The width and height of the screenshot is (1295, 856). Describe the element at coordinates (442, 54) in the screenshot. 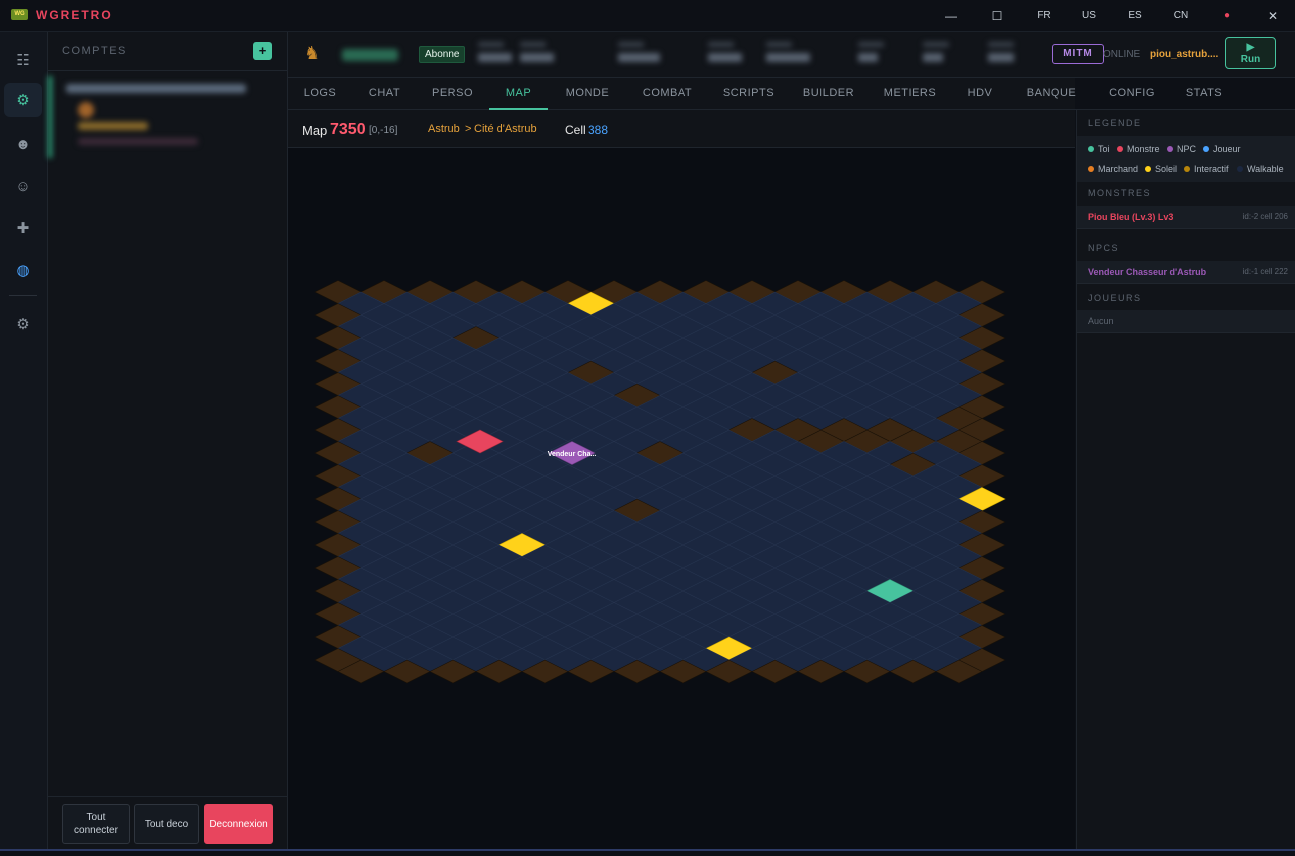

I see `subscriber-badge: Abonne` at that location.